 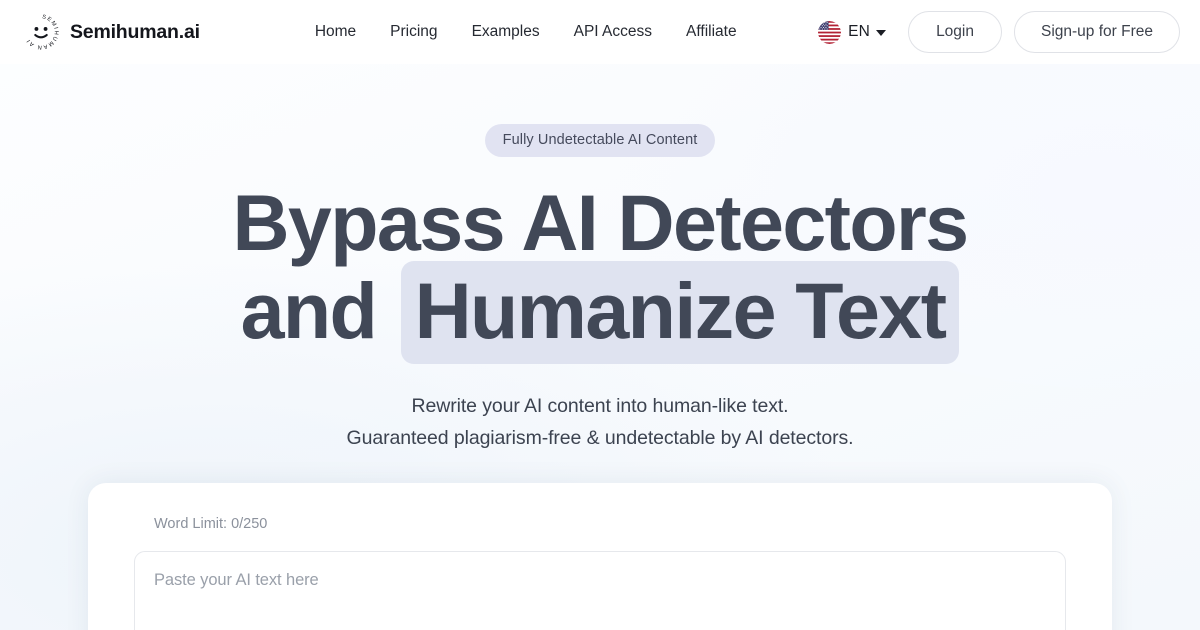 I want to click on nav-link-examples: Examples, so click(x=506, y=32).